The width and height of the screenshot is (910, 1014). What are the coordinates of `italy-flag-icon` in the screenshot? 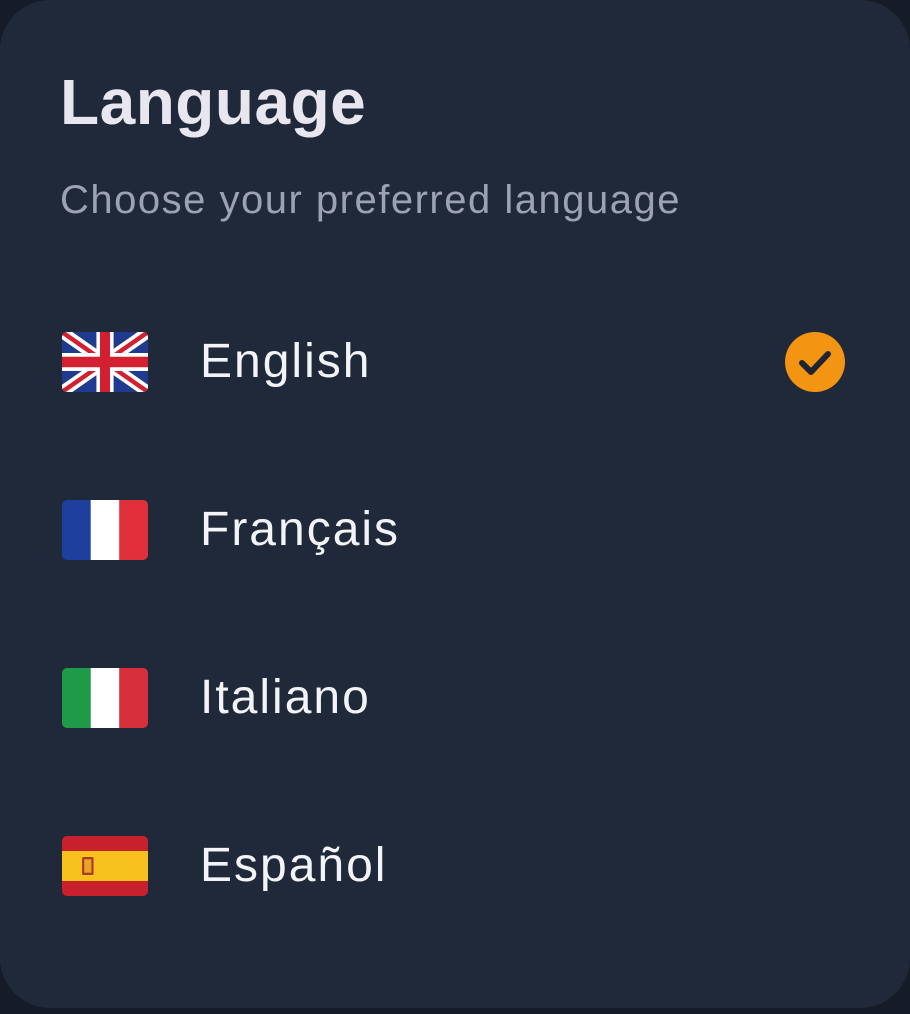 It's located at (105, 698).